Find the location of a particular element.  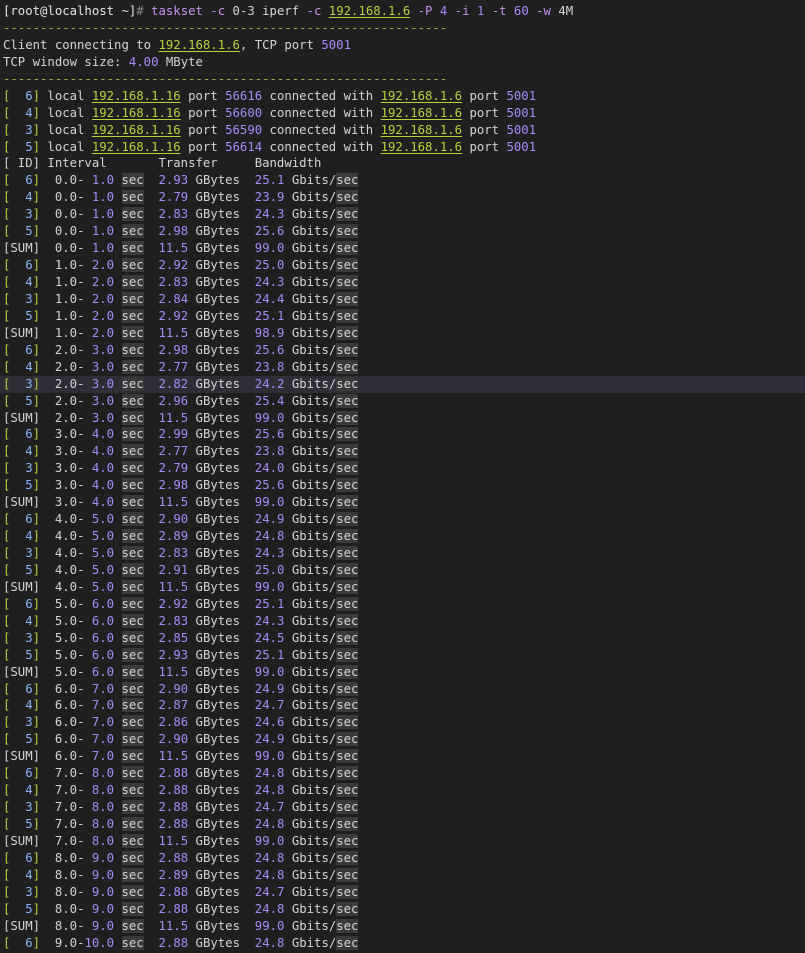

interval-end: 9.0 is located at coordinates (99, 874).